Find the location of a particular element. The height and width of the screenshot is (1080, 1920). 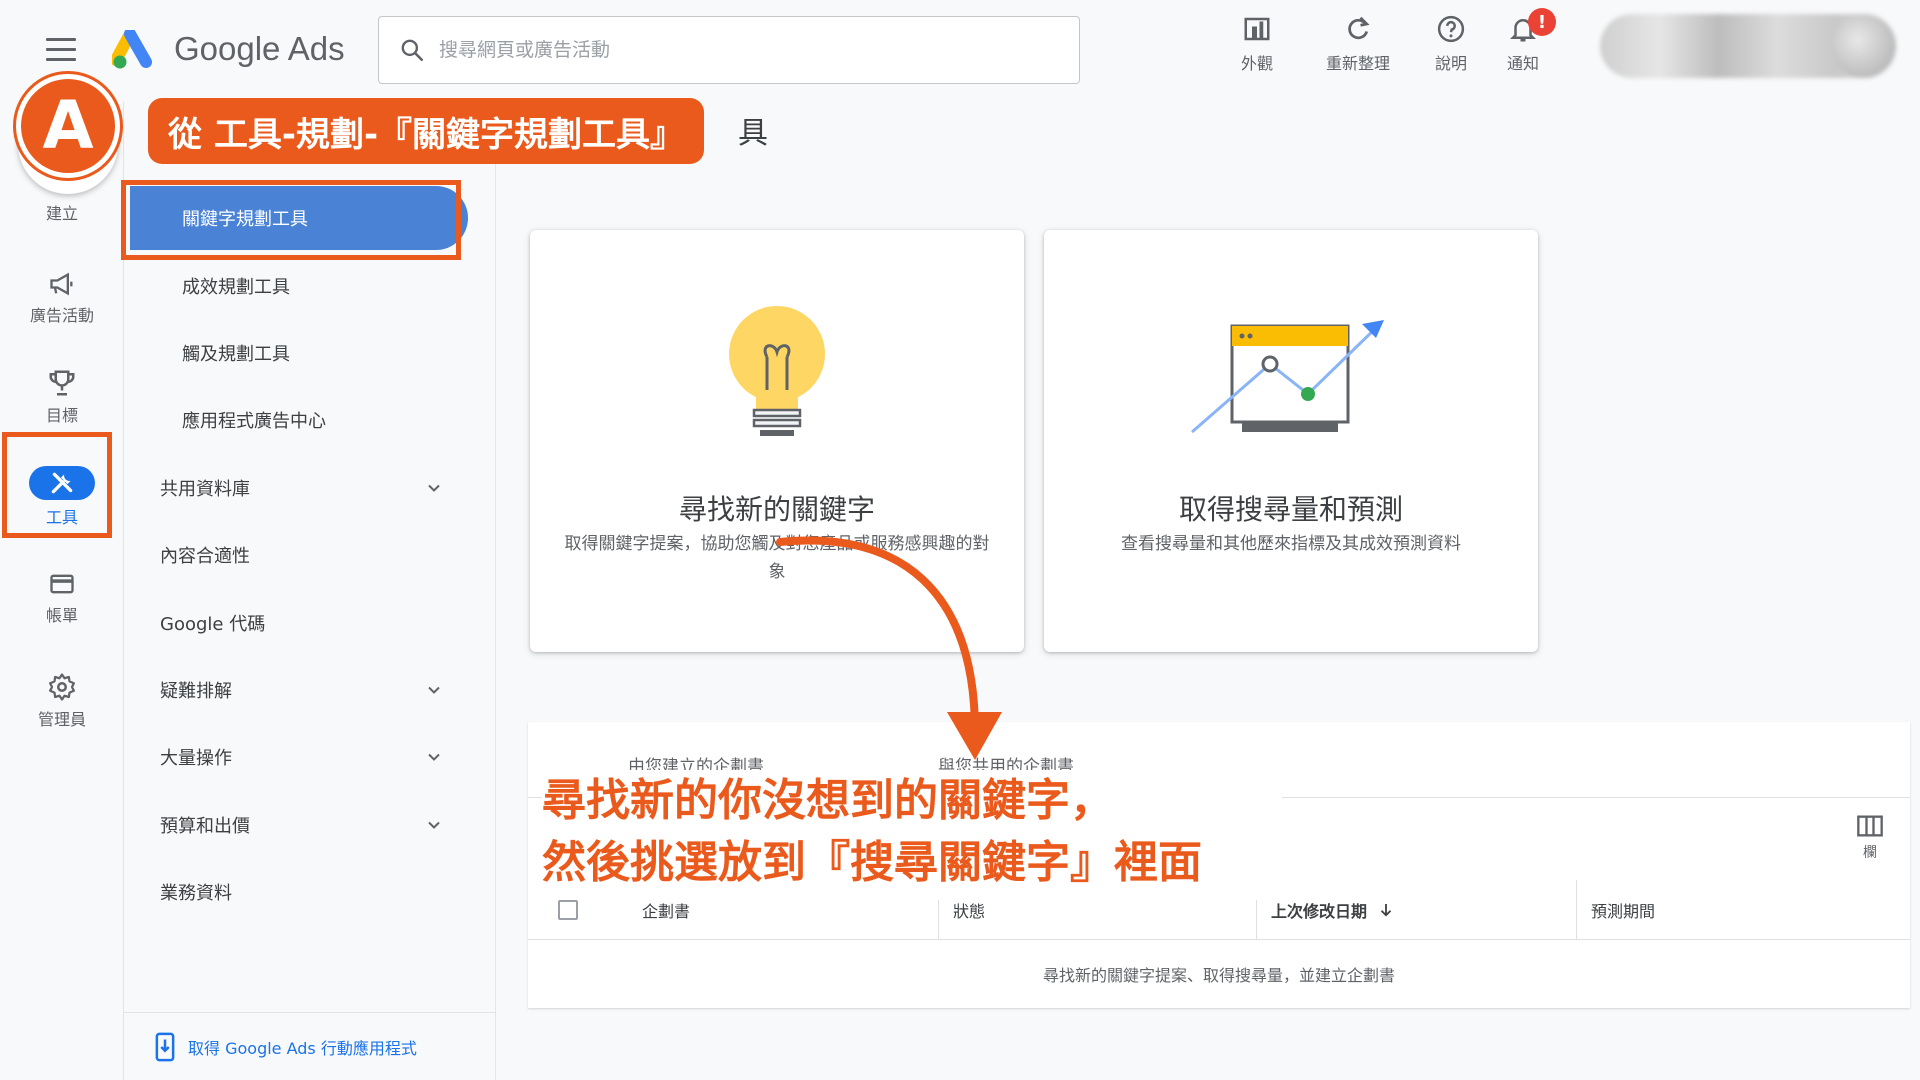

submenu-item-keyword-planner: 關鍵字規劃工具 is located at coordinates (299, 218).